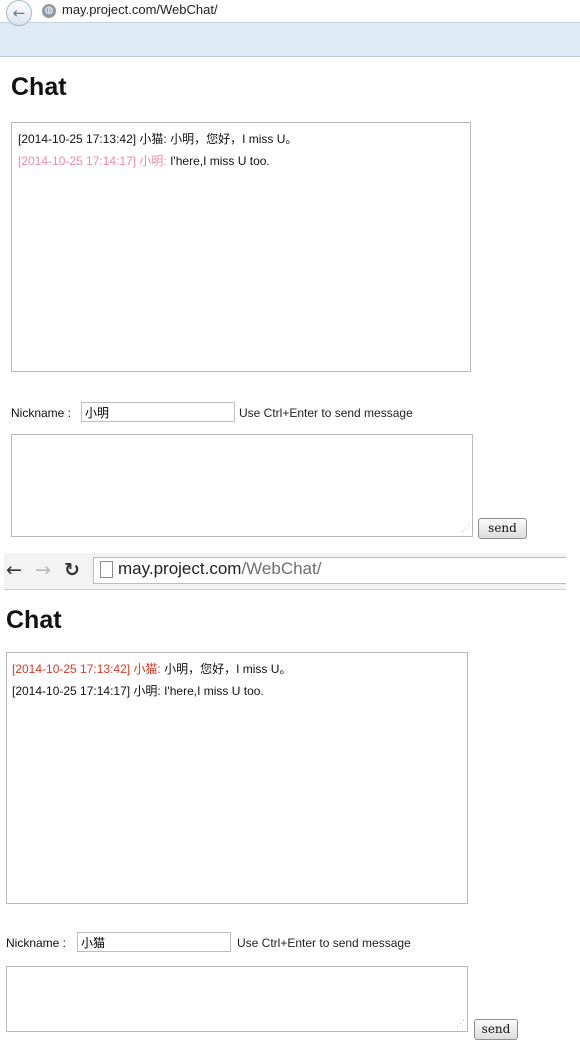 The width and height of the screenshot is (580, 1057). I want to click on reload-button: ↻, so click(72, 570).